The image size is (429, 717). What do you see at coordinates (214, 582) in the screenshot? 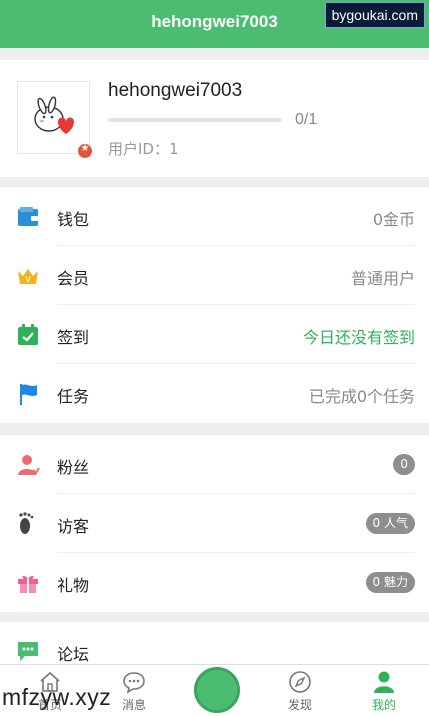
I see `menu-item-gifts: 礼物 0 魅力` at bounding box center [214, 582].